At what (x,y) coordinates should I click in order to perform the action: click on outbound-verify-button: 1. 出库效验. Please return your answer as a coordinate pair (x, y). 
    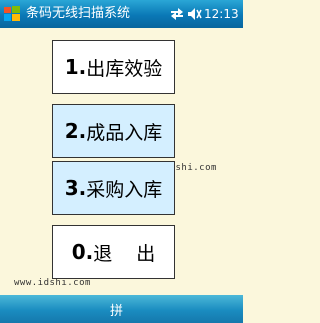
    Looking at the image, I should click on (113, 67).